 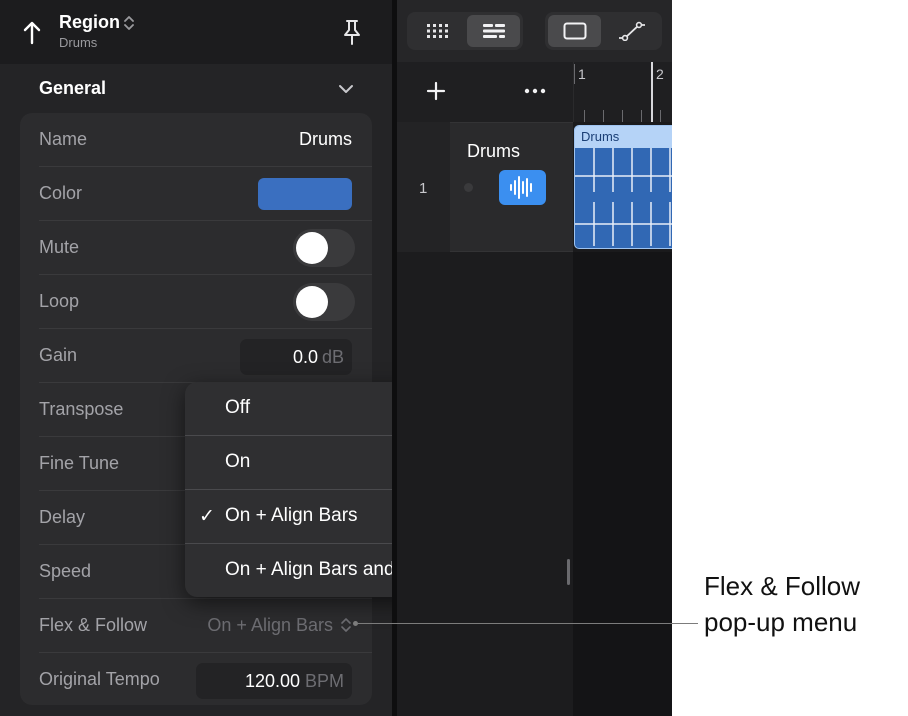 I want to click on region-drum-pattern, so click(x=623, y=197).